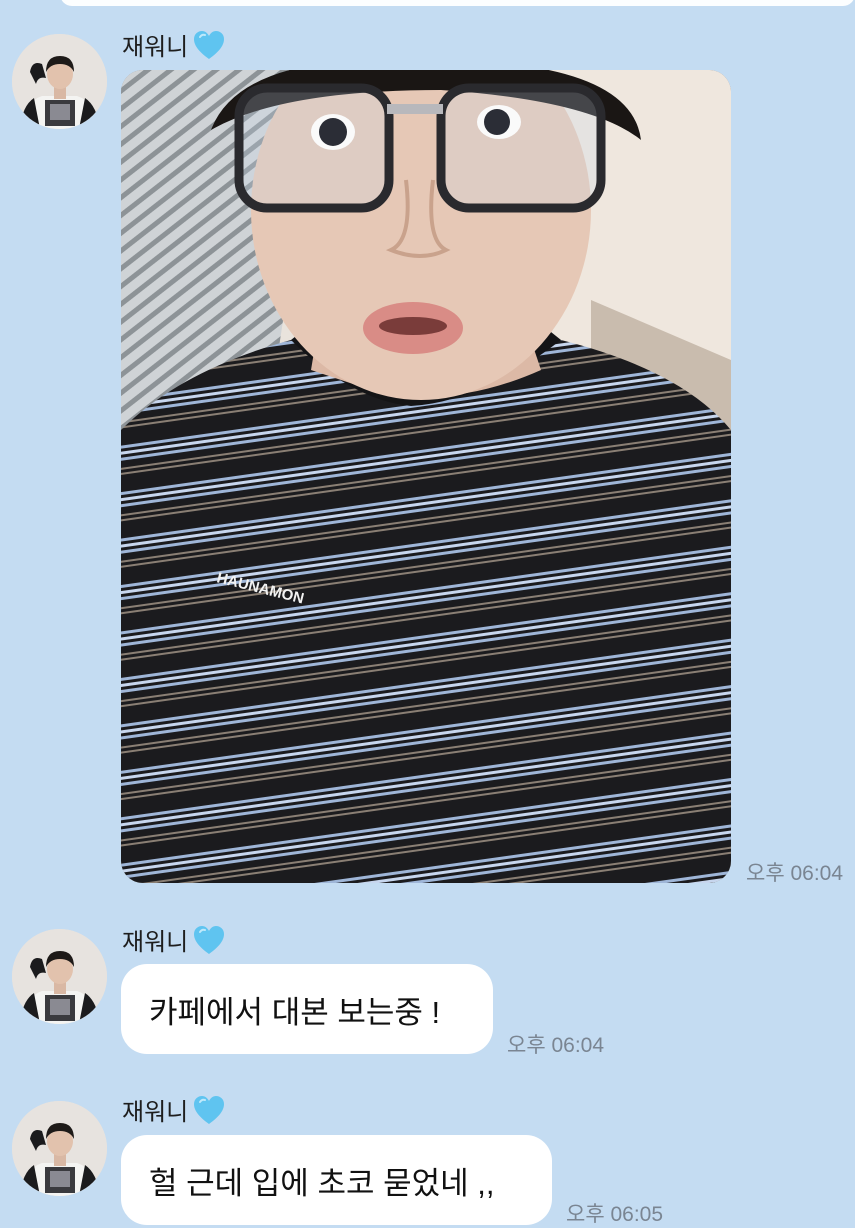 The width and height of the screenshot is (855, 1228). I want to click on message-bubble: 헐 근데 입에 초코 묻었네 ,,, so click(336, 1180).